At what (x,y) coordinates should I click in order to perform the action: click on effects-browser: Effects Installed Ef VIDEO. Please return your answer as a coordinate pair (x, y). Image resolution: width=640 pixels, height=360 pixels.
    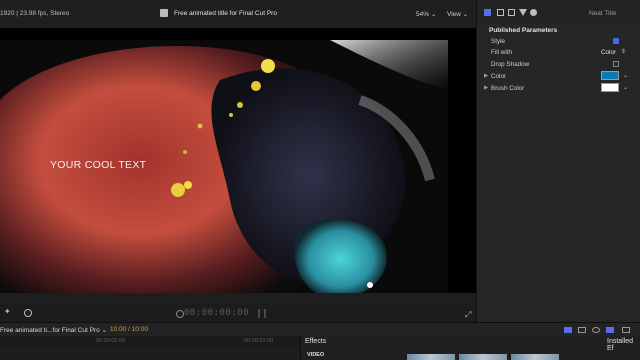
    Looking at the image, I should click on (470, 348).